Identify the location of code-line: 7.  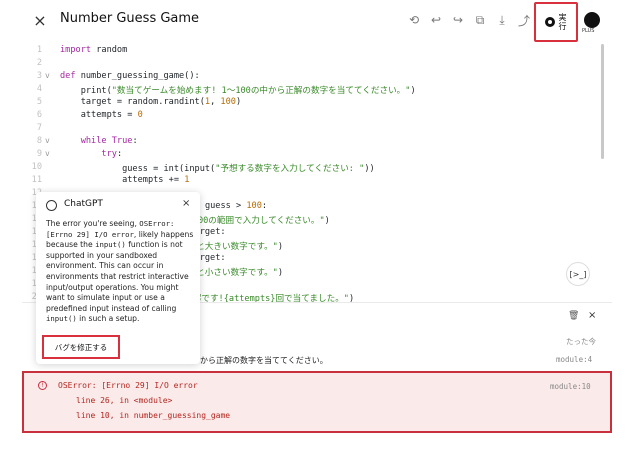
(312, 129).